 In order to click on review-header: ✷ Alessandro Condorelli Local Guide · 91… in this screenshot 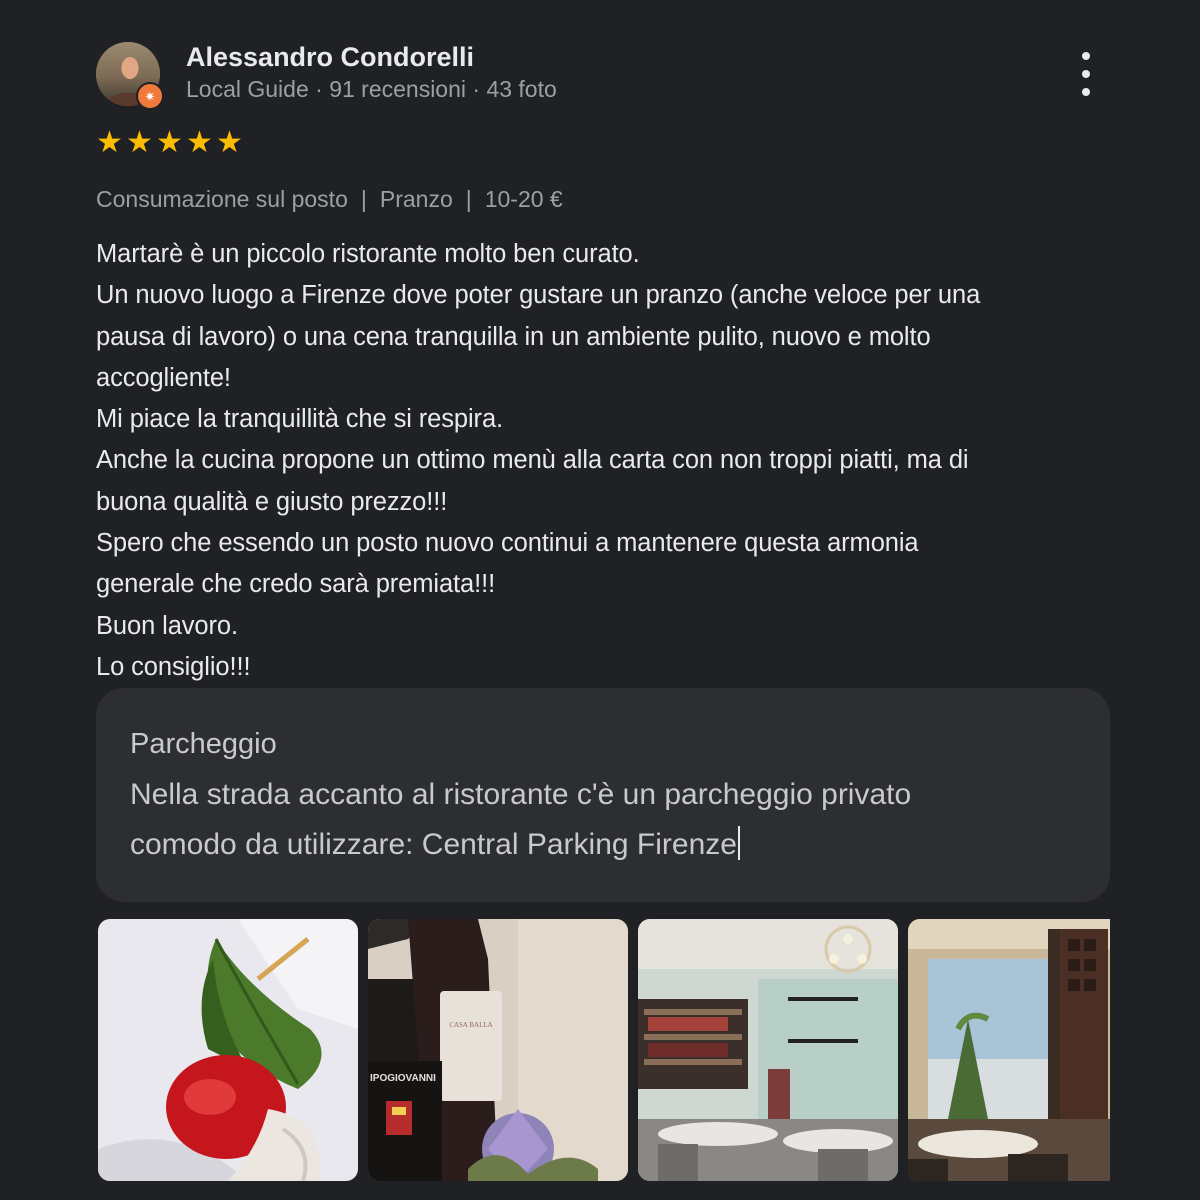, I will do `click(601, 75)`.